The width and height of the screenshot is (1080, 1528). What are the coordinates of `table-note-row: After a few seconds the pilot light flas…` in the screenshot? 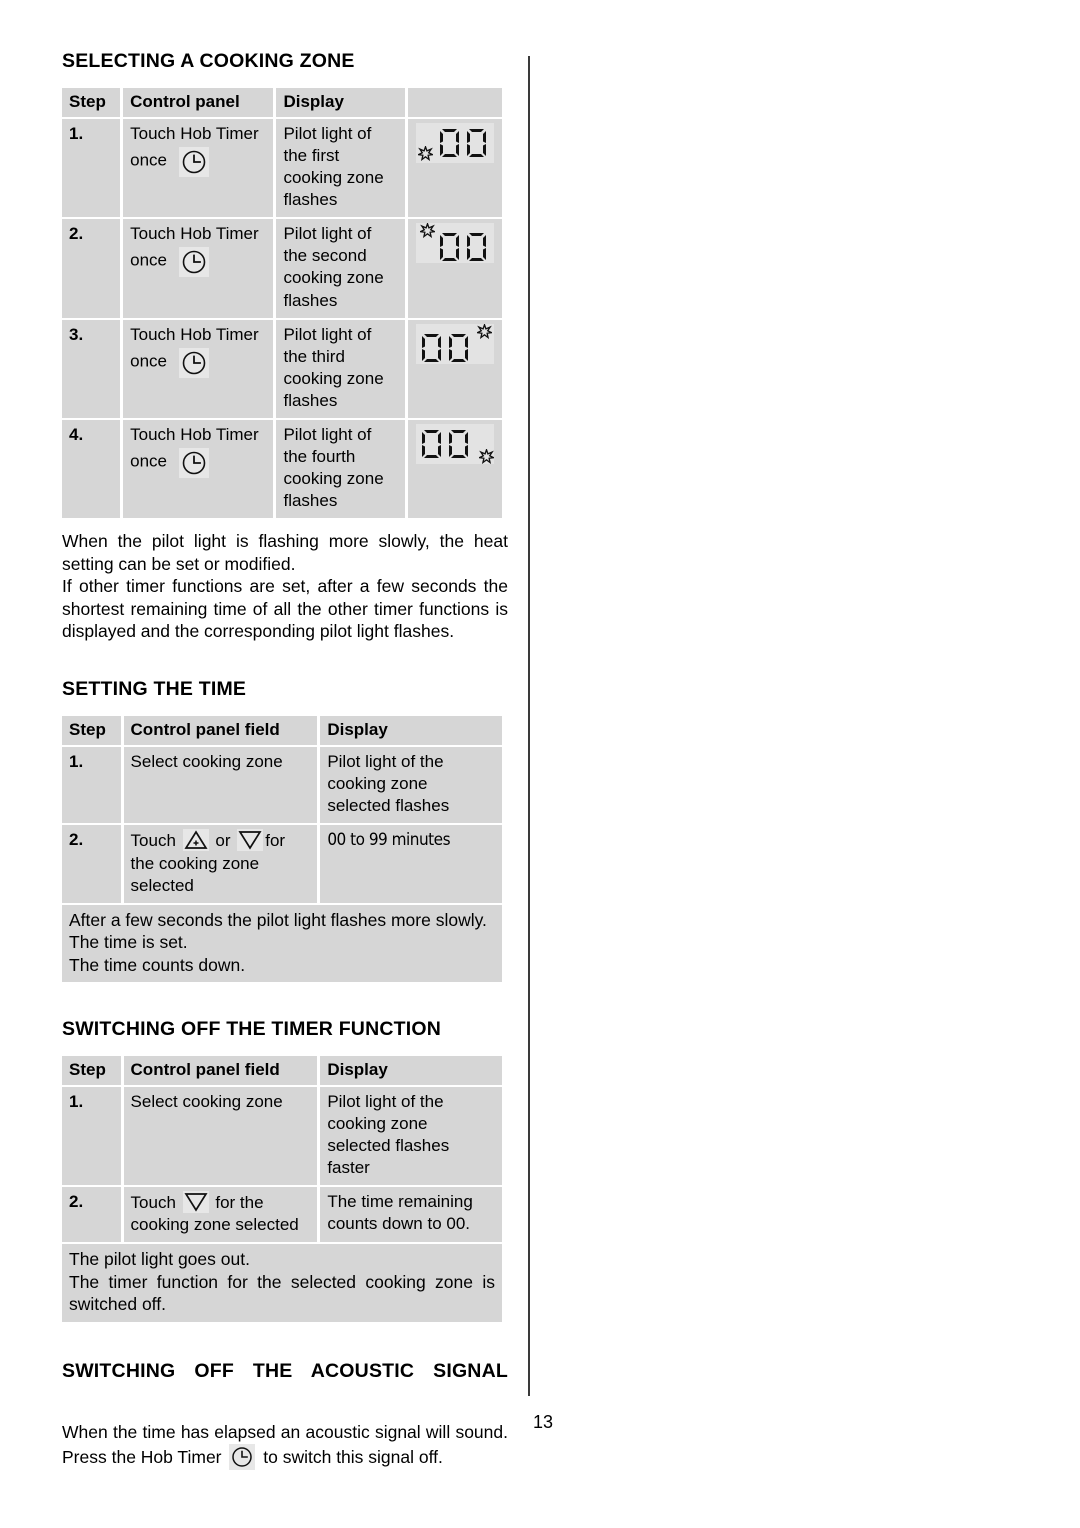 It's located at (282, 943).